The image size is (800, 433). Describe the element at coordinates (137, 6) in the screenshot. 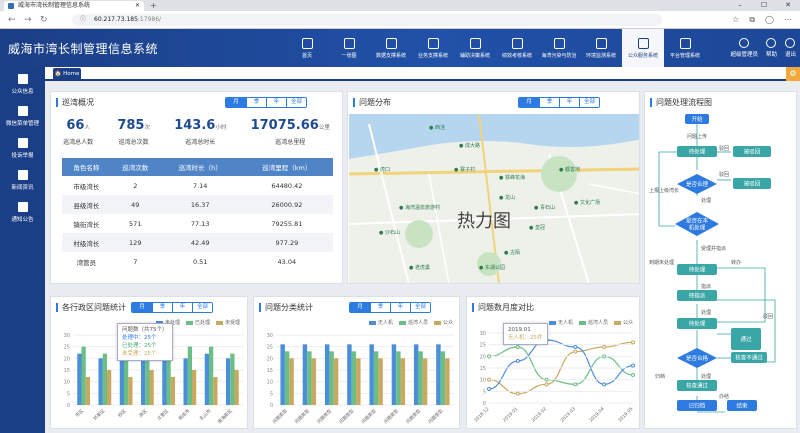

I see `close-tab-icon: ✕` at that location.